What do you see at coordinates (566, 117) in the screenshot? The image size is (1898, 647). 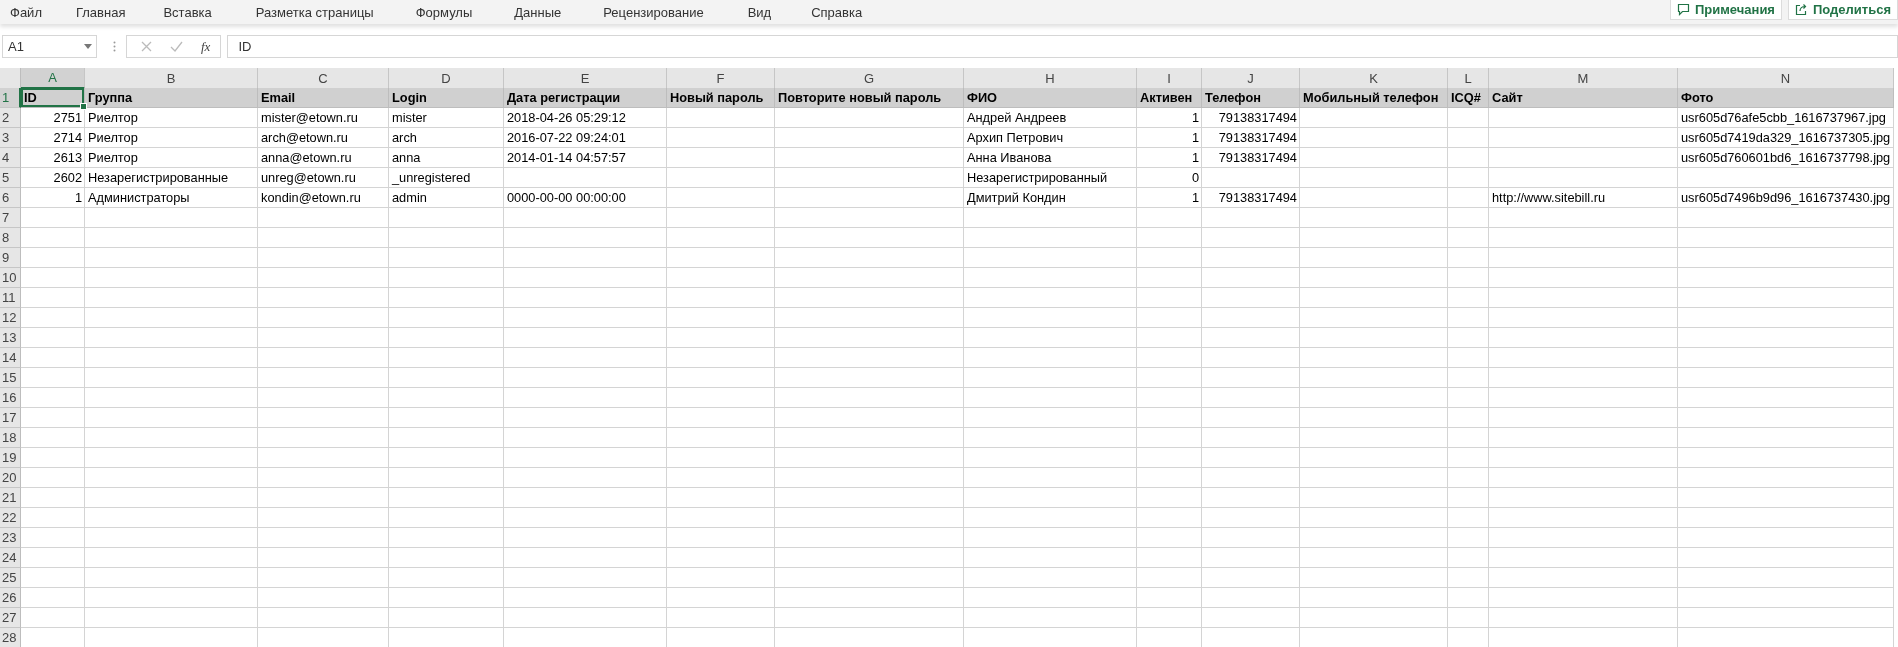 I see `table-cell: 2018-04-26 05:29:12` at bounding box center [566, 117].